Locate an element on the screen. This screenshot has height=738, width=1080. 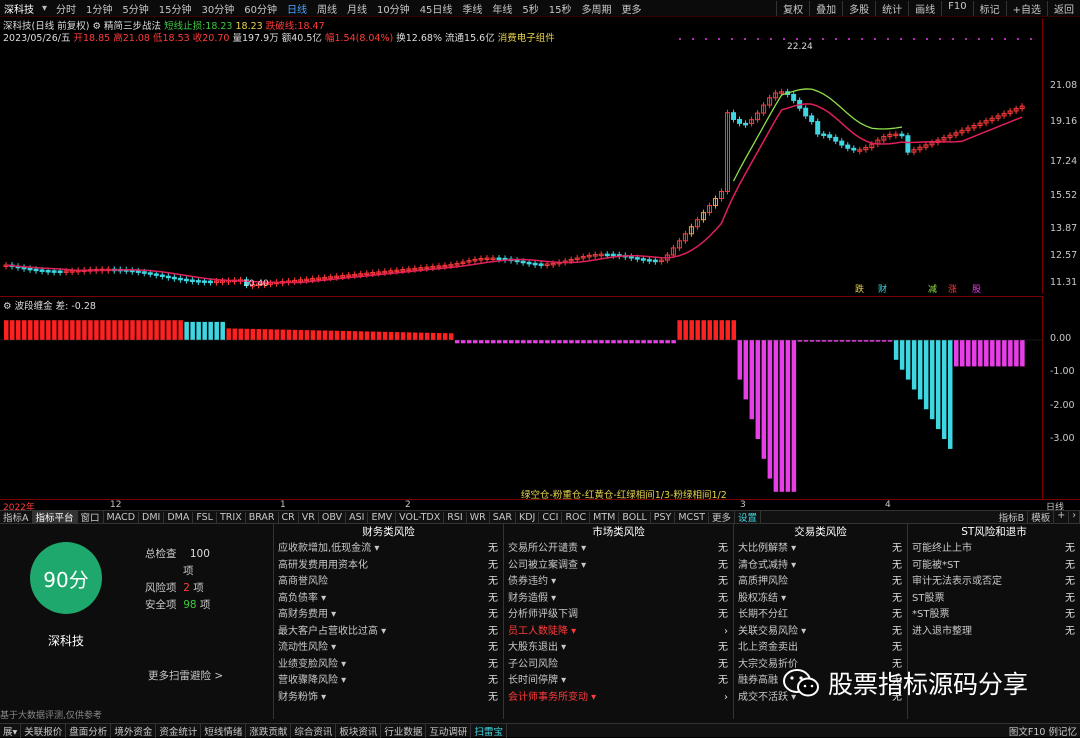
risk-item: 营收骤降风险 ▾ 无 is located at coordinates (388, 681).